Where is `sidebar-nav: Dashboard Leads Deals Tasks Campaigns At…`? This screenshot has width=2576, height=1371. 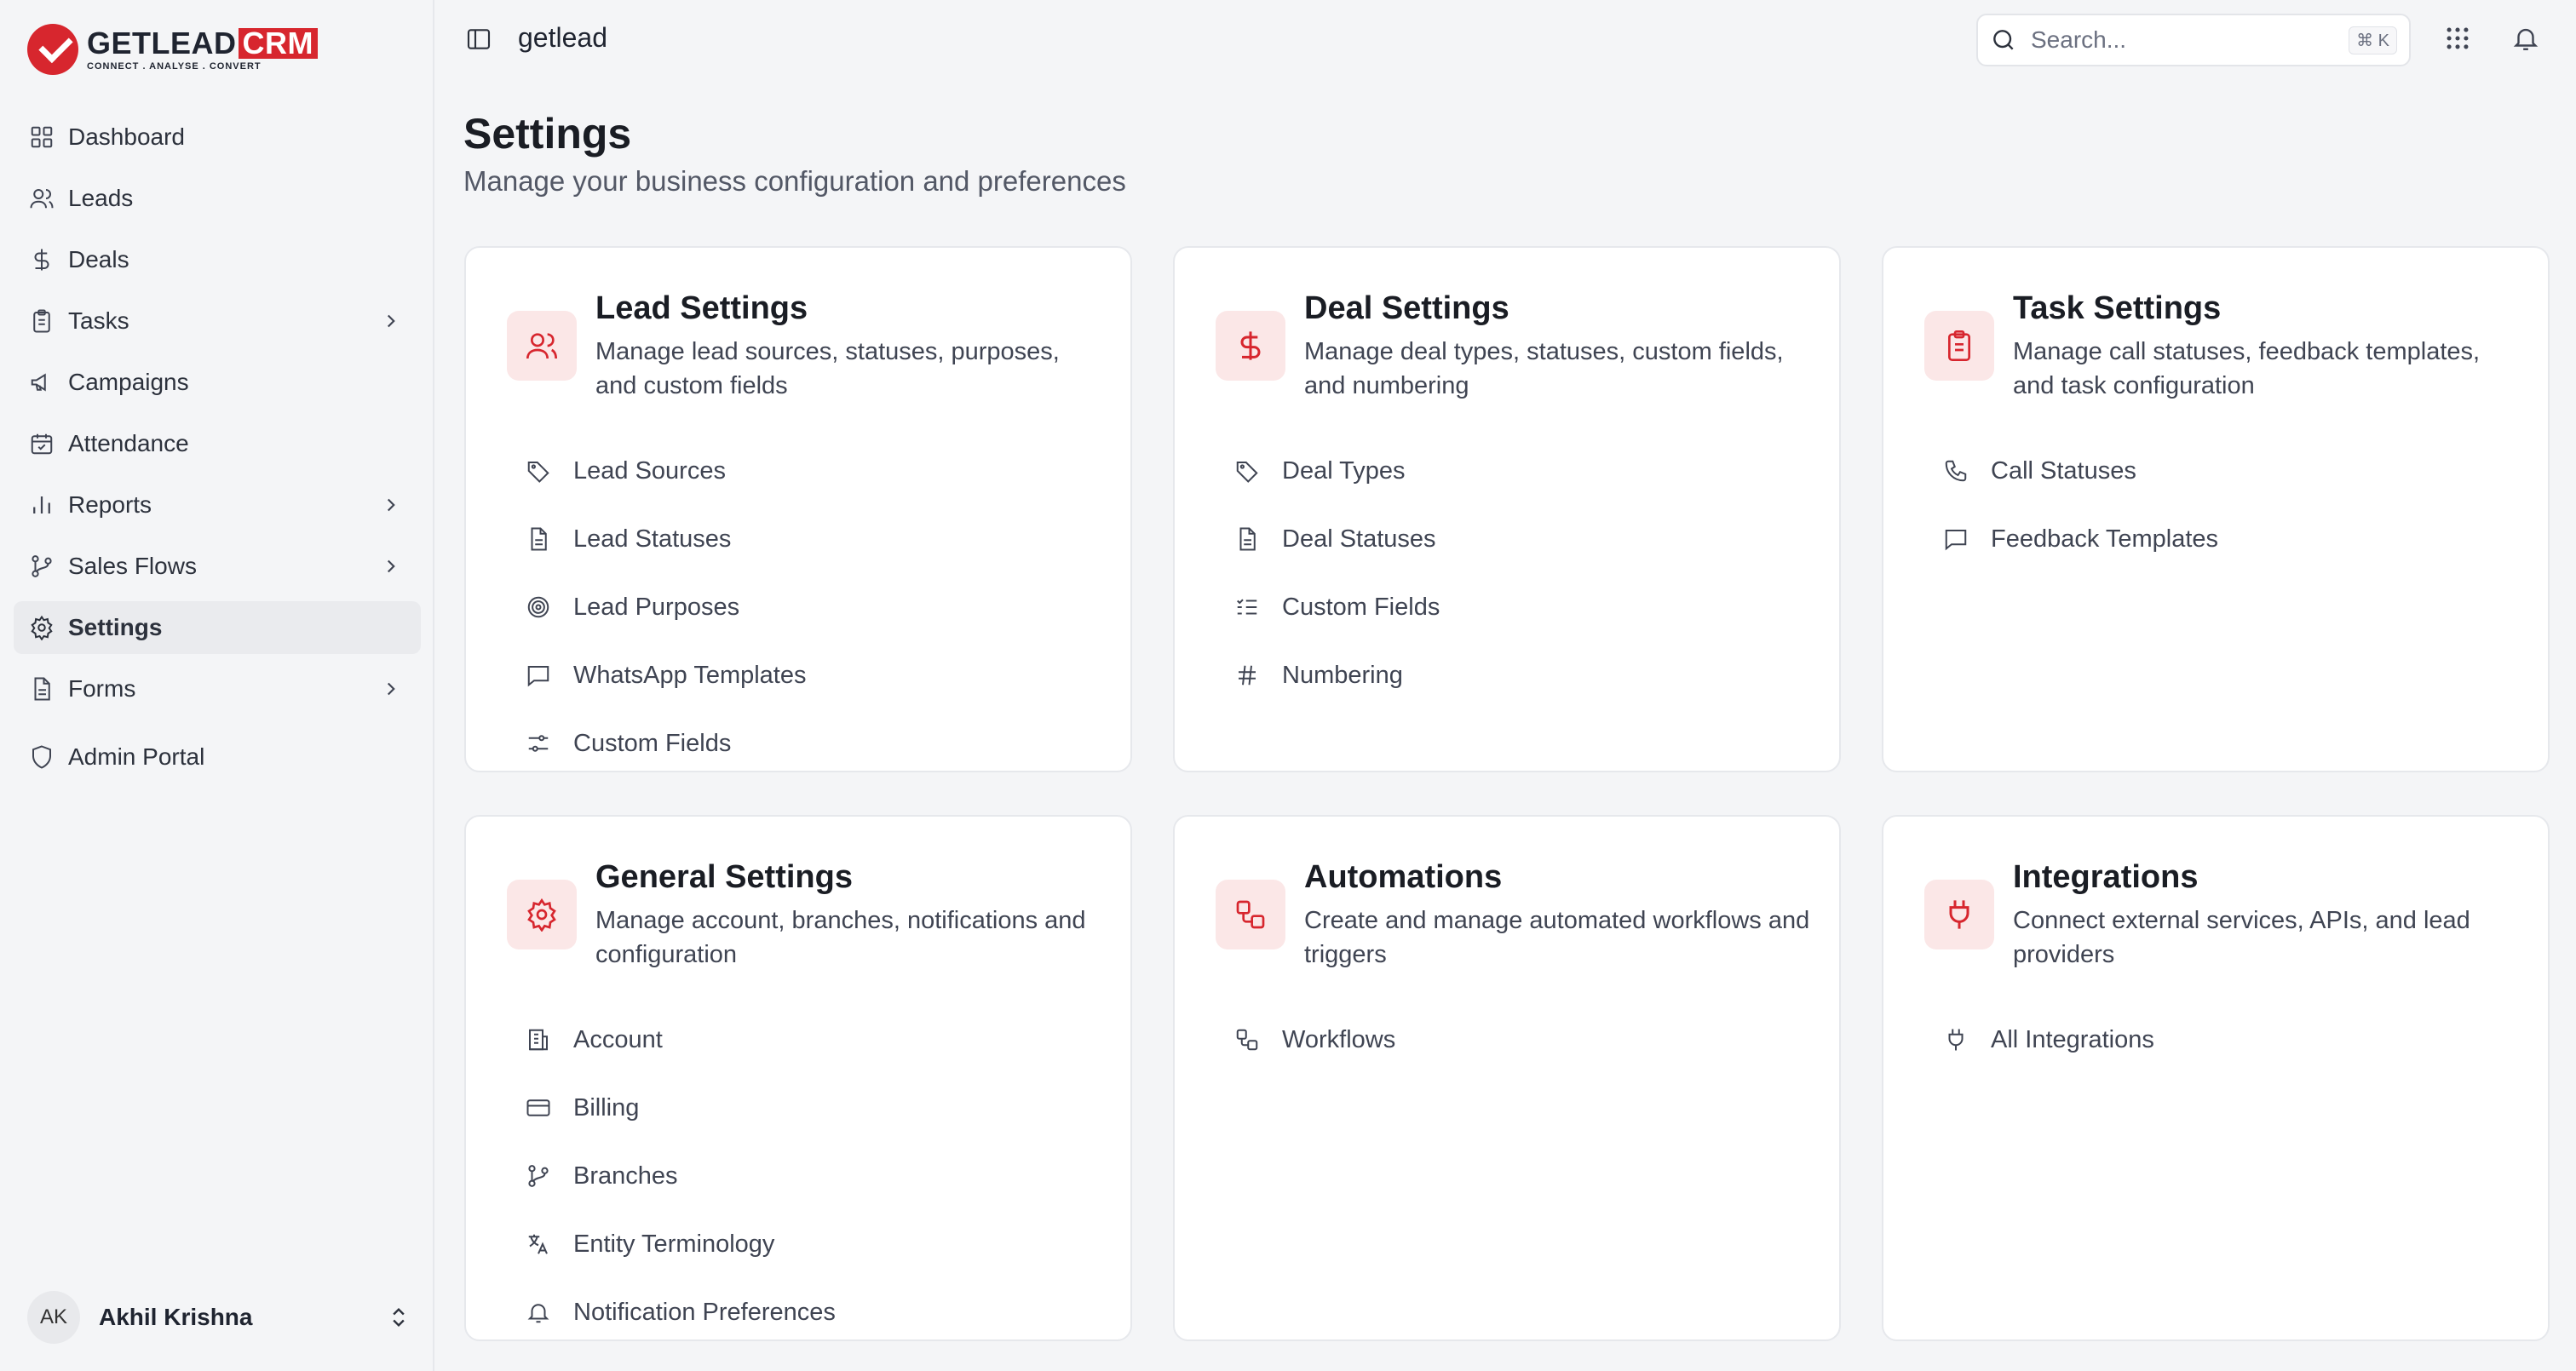 sidebar-nav: Dashboard Leads Deals Tasks Campaigns At… is located at coordinates (217, 451).